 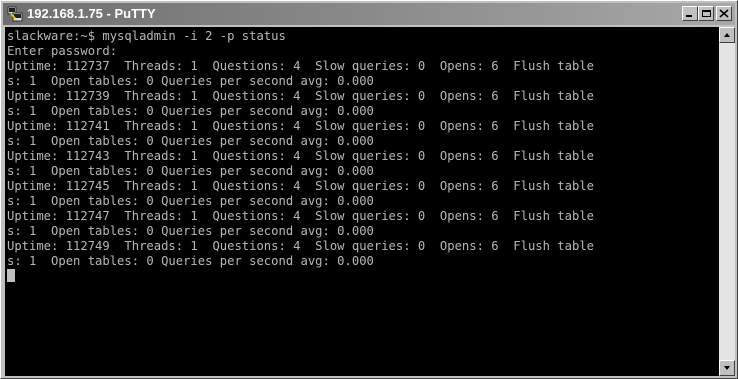 What do you see at coordinates (727, 201) in the screenshot?
I see `vertical-scrollbar` at bounding box center [727, 201].